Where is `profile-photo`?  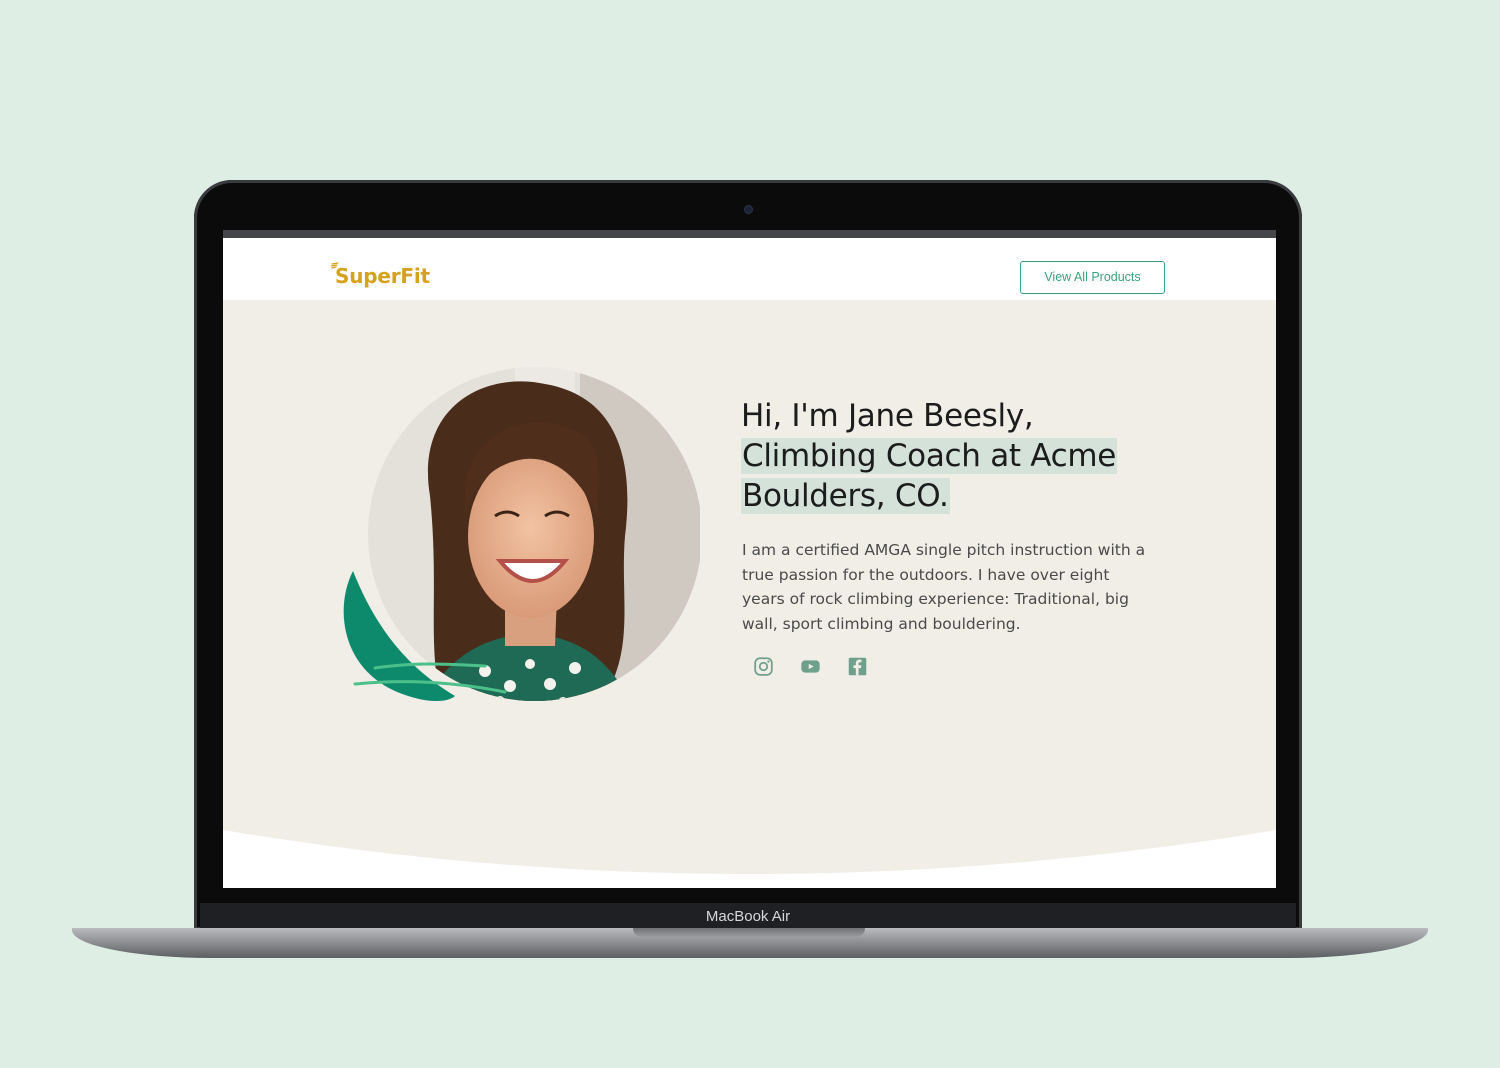 profile-photo is located at coordinates (521, 534).